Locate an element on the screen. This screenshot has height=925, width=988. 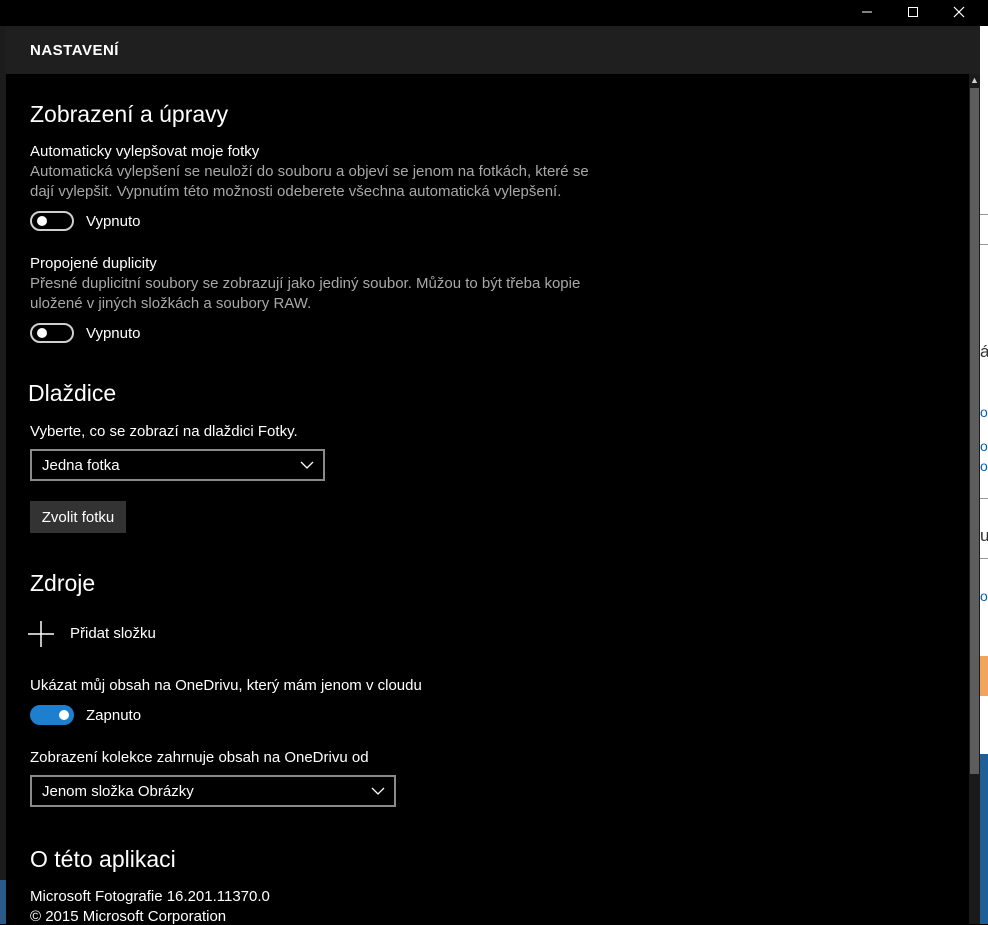
minimize-icon is located at coordinates (867, 12).